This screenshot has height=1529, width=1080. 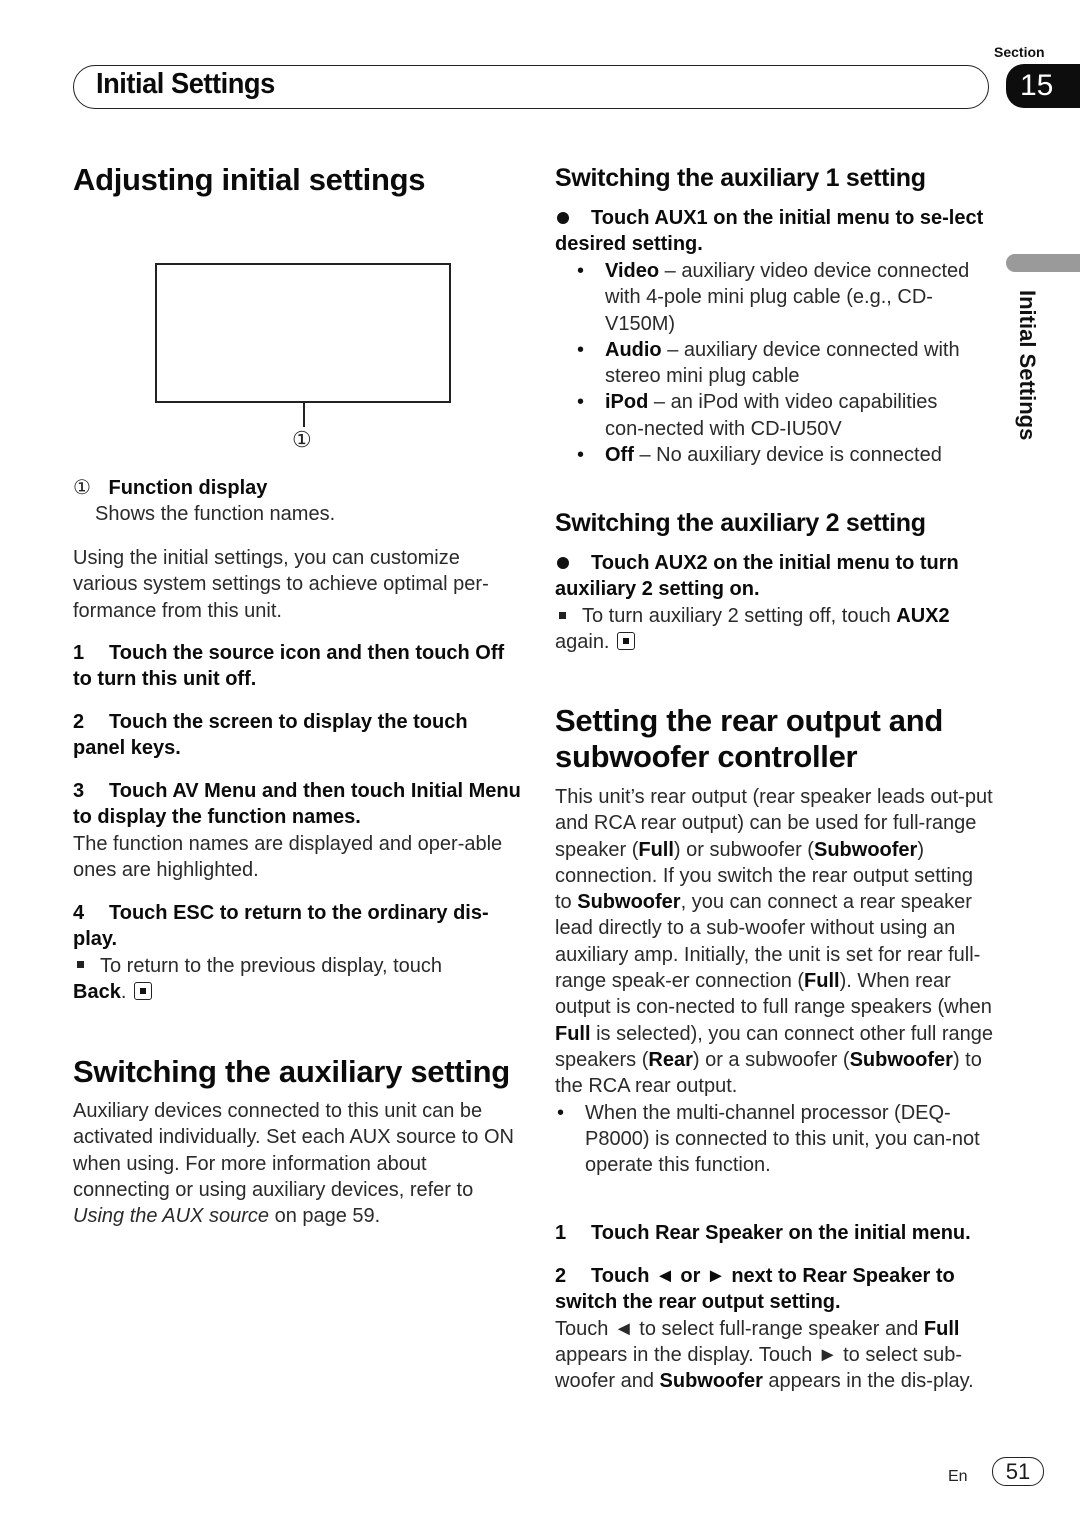 I want to click on aux1-heading: Switching the auxiliary 1 setting, so click(x=740, y=178).